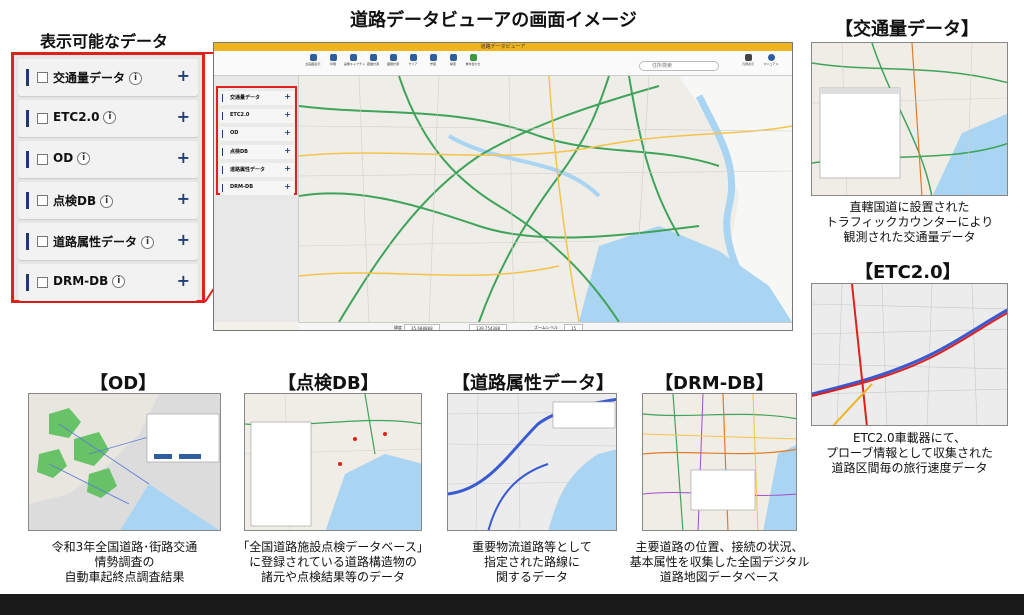 The height and width of the screenshot is (615, 1024). What do you see at coordinates (104, 41) in the screenshot?
I see `left-heading: 表示可能なデータ` at bounding box center [104, 41].